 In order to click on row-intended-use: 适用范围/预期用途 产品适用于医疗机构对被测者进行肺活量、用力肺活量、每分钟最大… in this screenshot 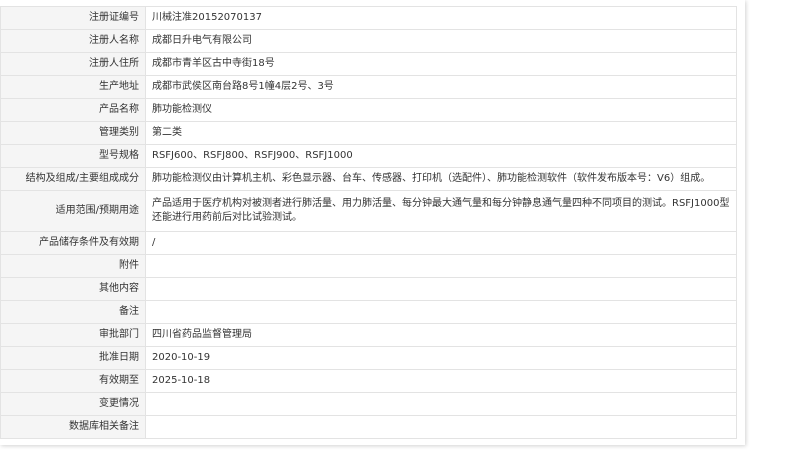, I will do `click(368, 211)`.